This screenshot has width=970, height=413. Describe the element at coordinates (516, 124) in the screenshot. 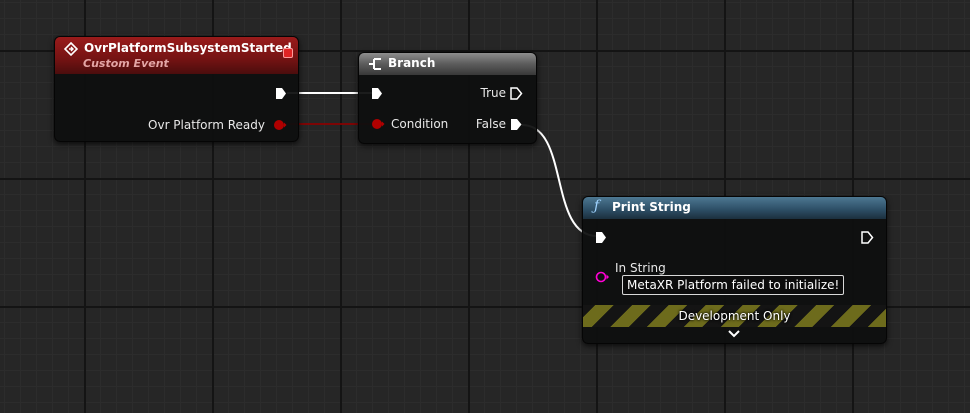

I see `false-exec-out-pin-icon` at that location.